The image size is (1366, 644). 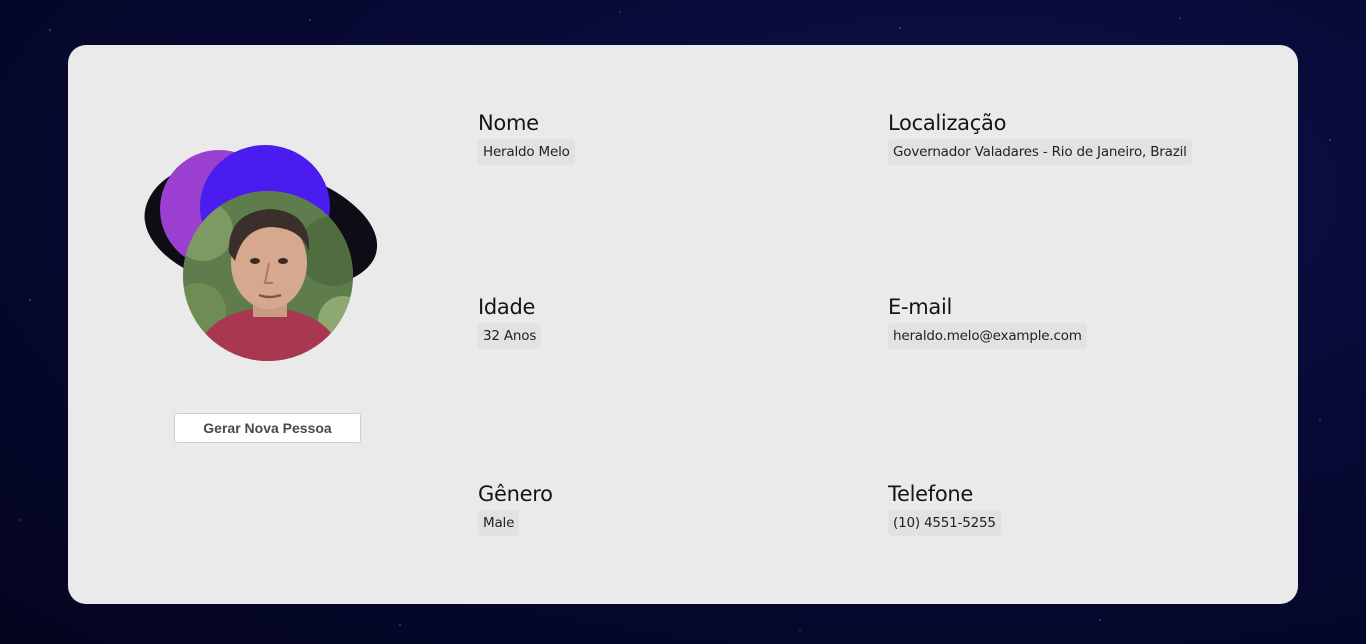 What do you see at coordinates (507, 307) in the screenshot?
I see `age-label: Idade` at bounding box center [507, 307].